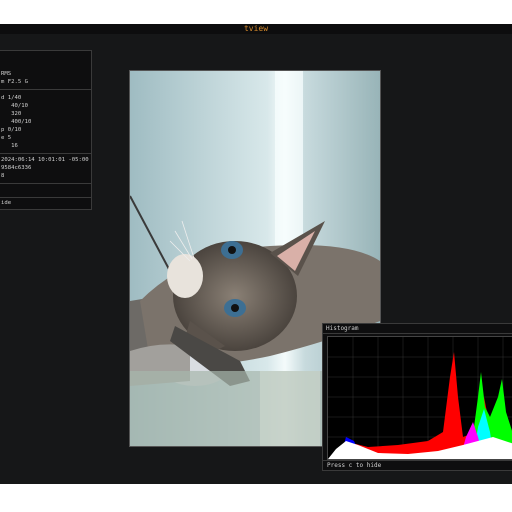 This screenshot has width=512, height=512. What do you see at coordinates (11, 130) in the screenshot?
I see `exif-line: p 0/10` at bounding box center [11, 130].